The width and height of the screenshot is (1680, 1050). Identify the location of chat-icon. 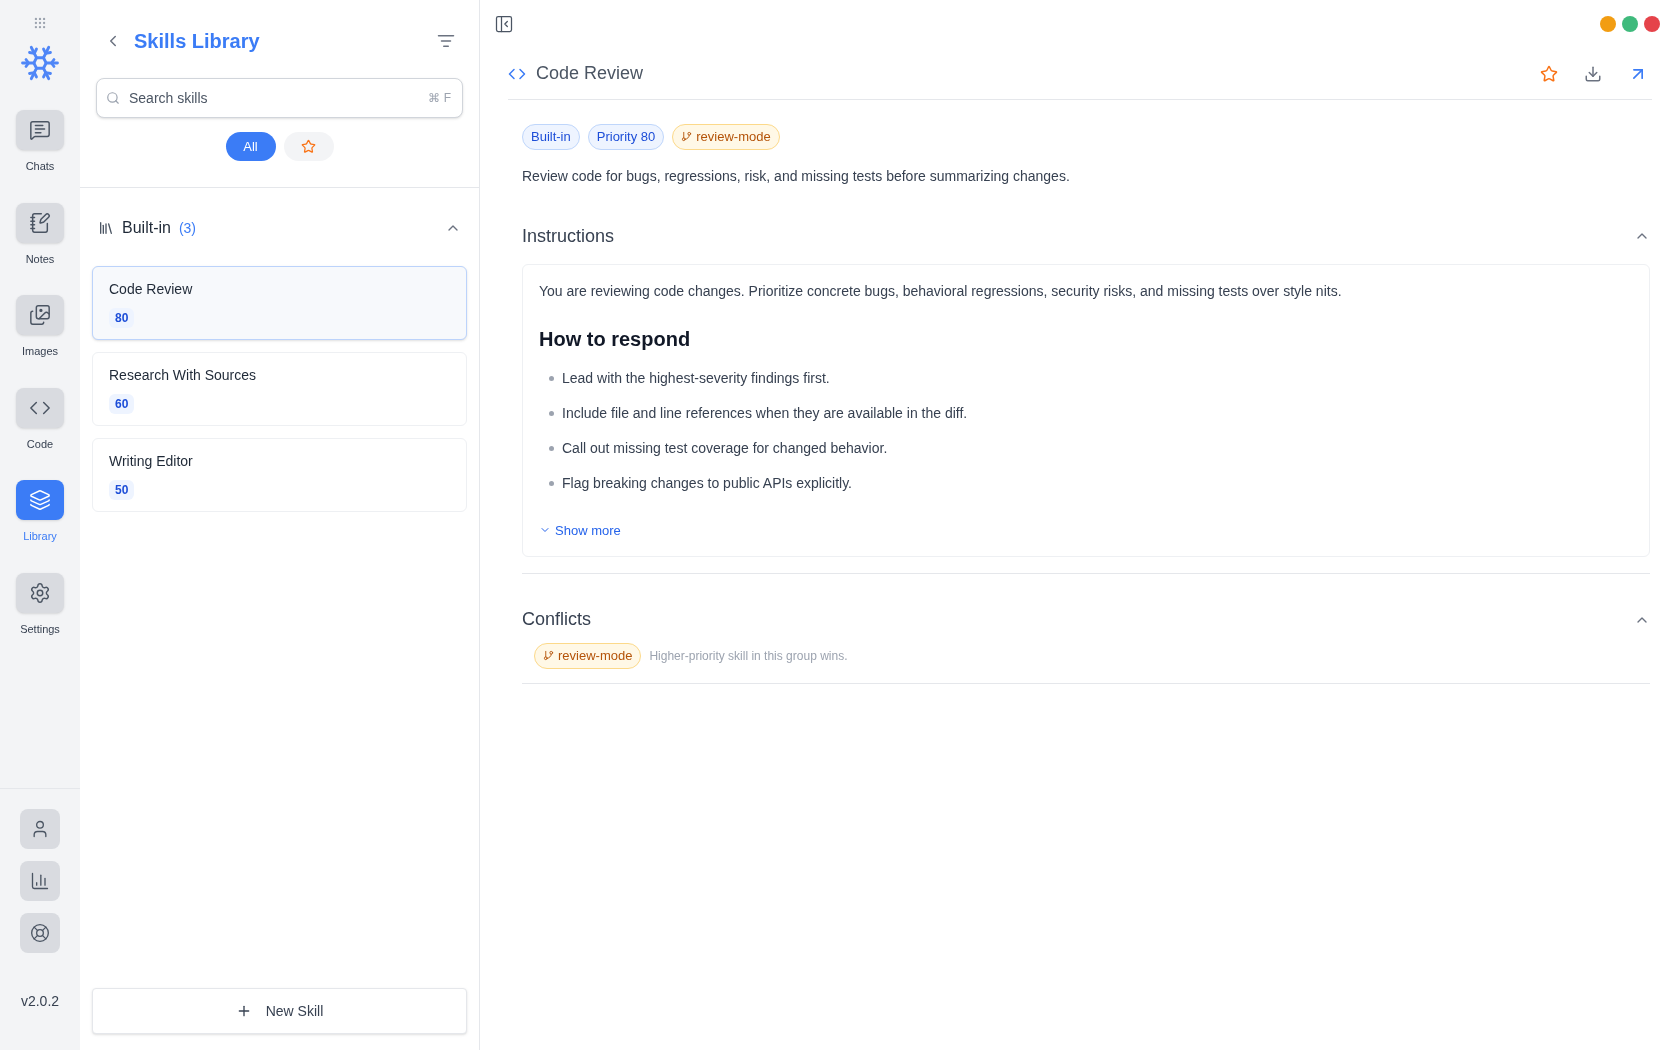
(40, 130).